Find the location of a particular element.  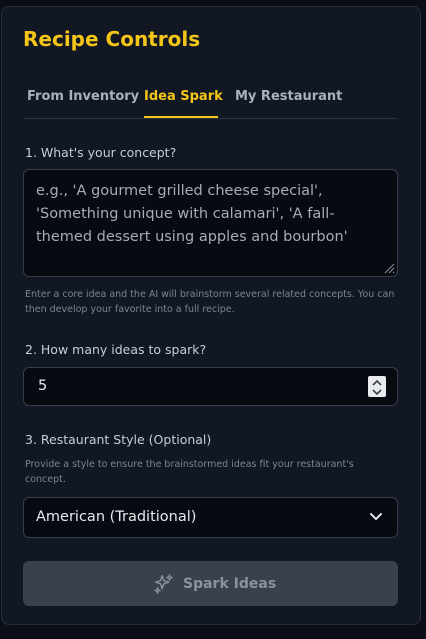

resize-handle-icon is located at coordinates (389, 268).